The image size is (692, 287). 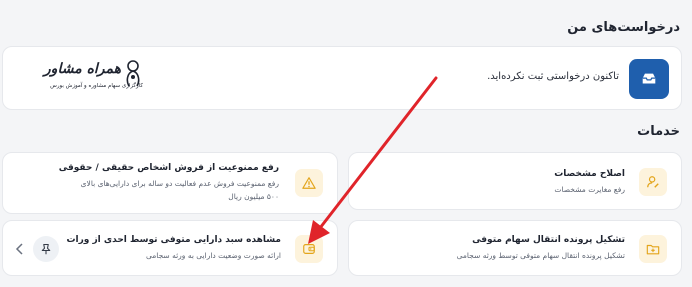 I want to click on pin-icon, so click(x=46, y=249).